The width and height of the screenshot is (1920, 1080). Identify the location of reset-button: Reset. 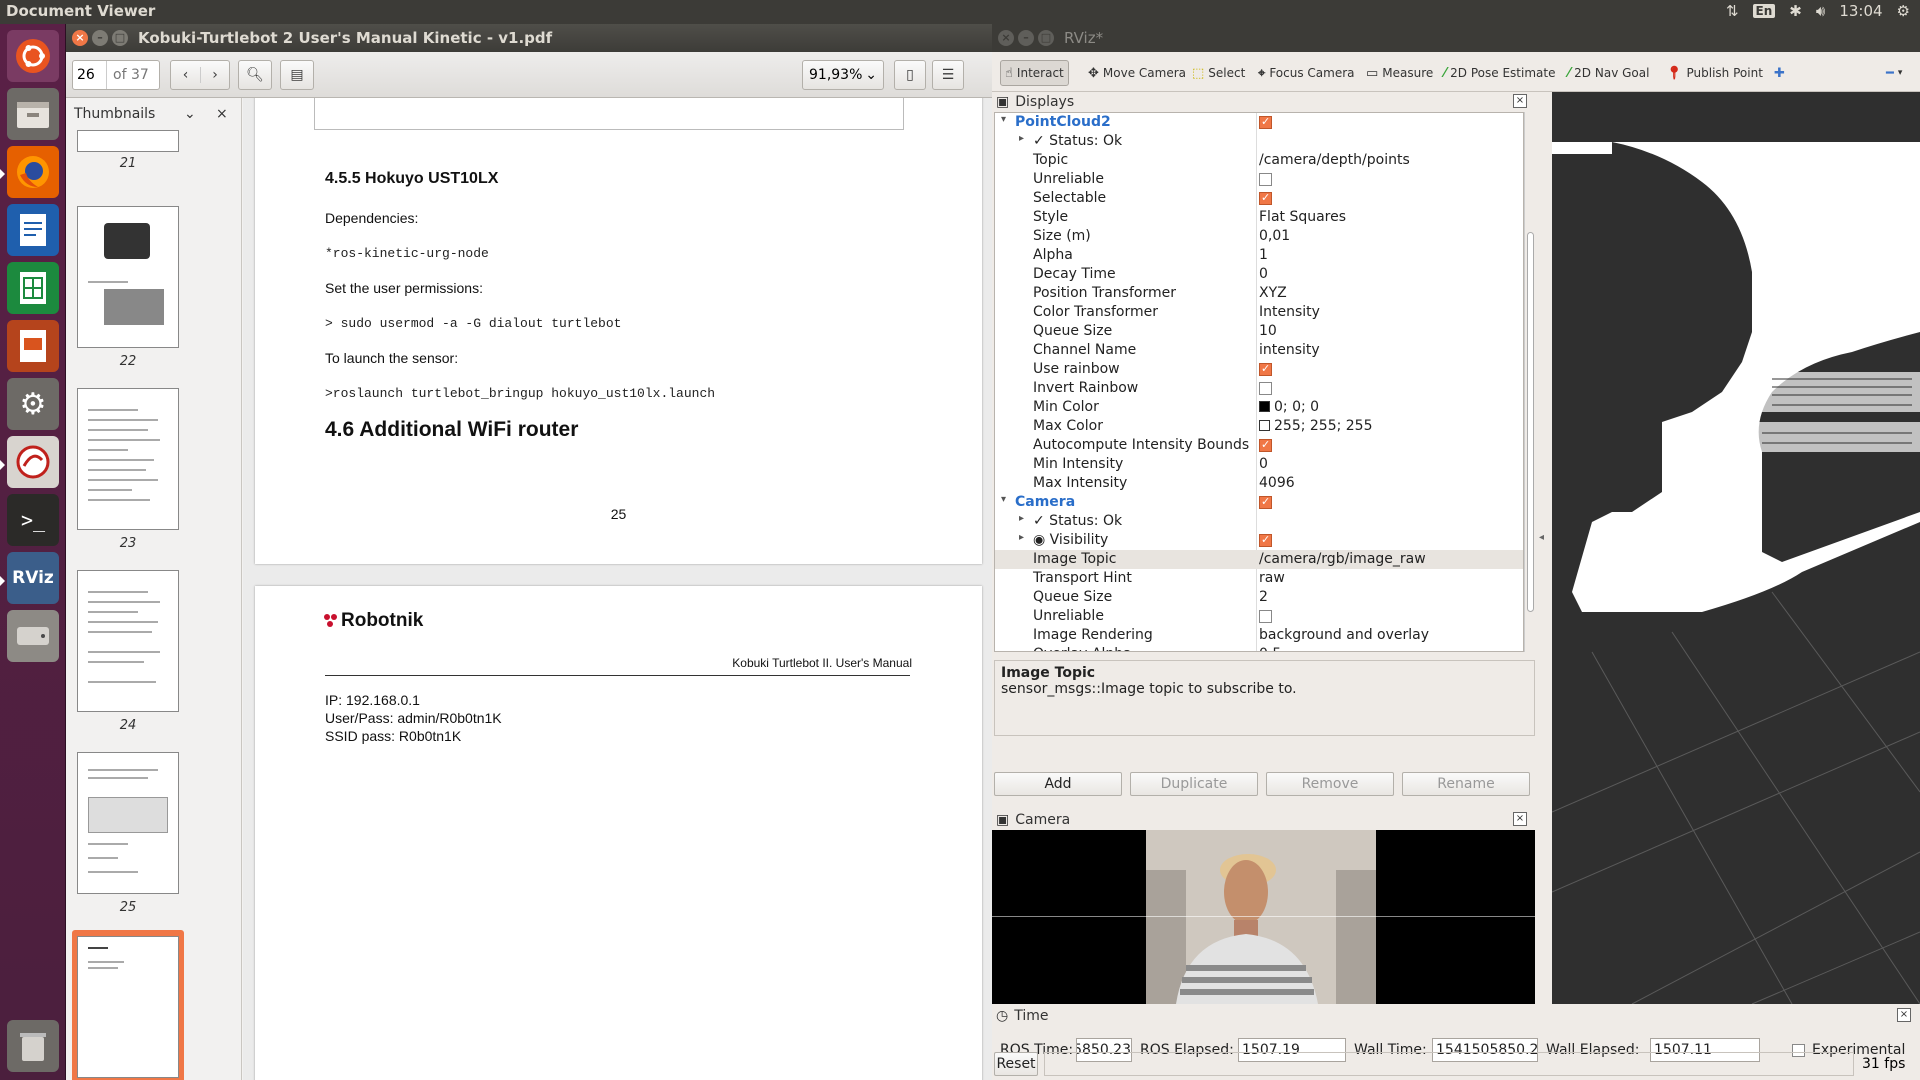
(1016, 1064).